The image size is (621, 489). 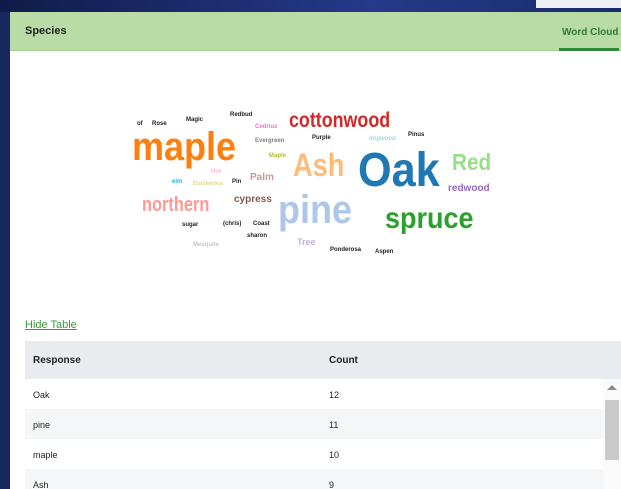 What do you see at coordinates (334, 425) in the screenshot?
I see `count-cell: 11` at bounding box center [334, 425].